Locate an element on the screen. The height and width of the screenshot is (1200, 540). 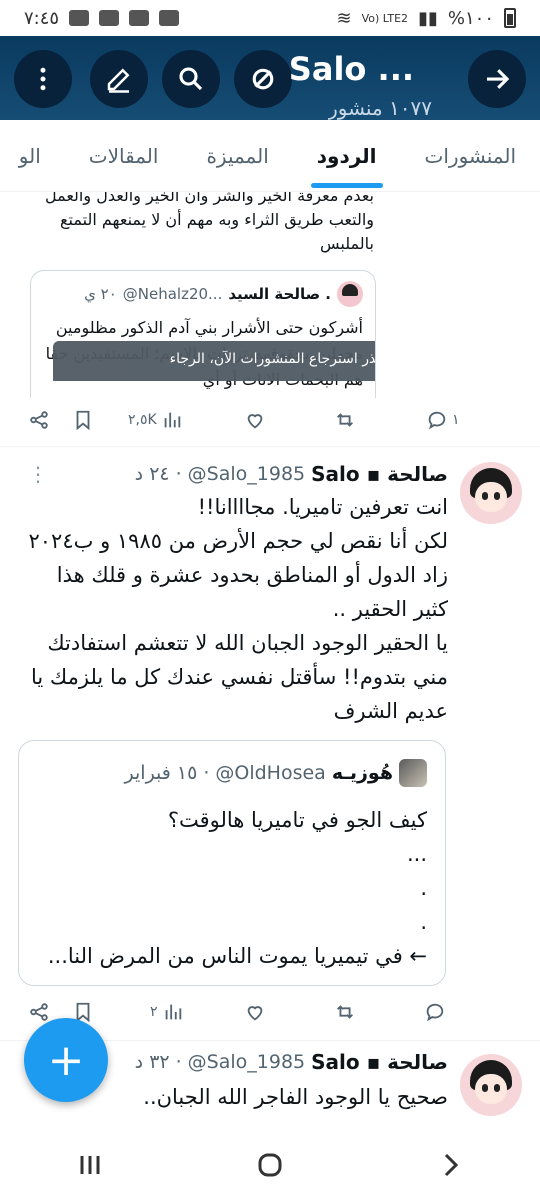
bookmark-icon is located at coordinates (83, 420).